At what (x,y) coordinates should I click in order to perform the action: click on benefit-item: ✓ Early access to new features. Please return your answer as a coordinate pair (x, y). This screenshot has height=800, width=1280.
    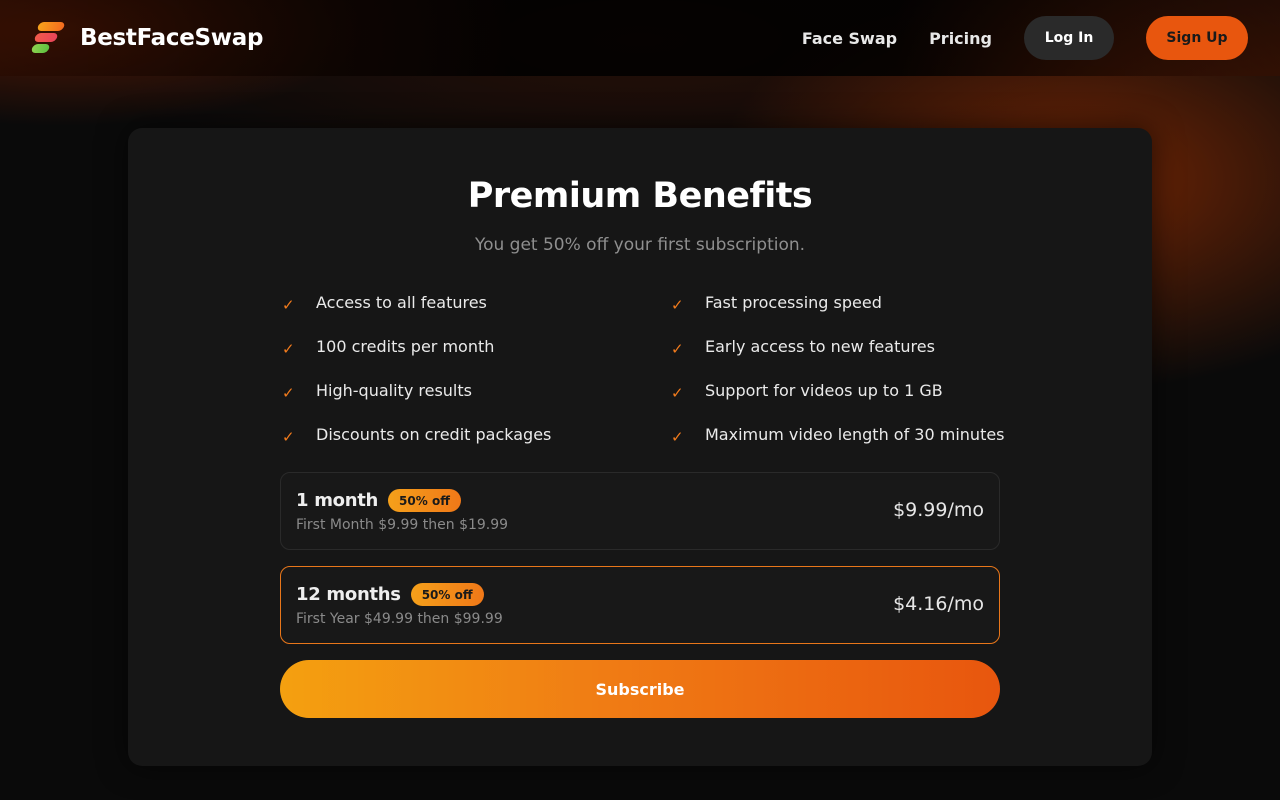
    Looking at the image, I should click on (844, 346).